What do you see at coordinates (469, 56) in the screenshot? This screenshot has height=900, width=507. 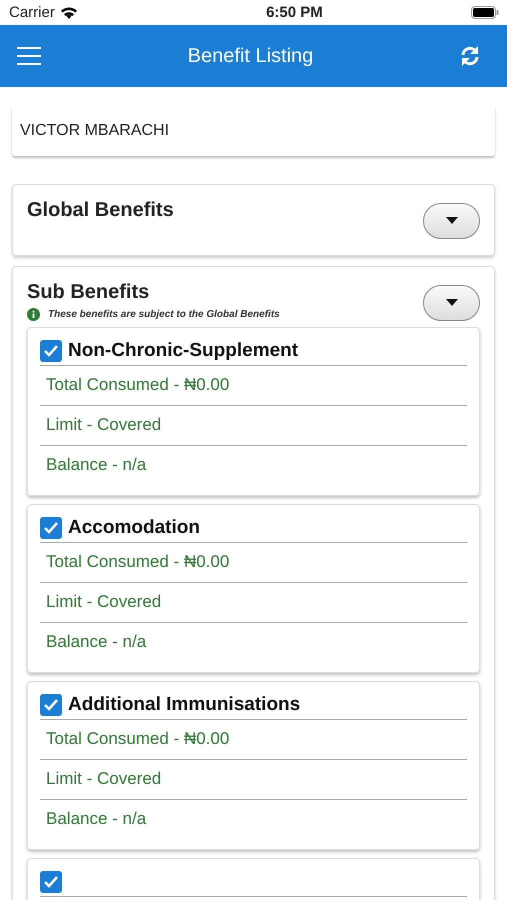 I see `refresh-icon` at bounding box center [469, 56].